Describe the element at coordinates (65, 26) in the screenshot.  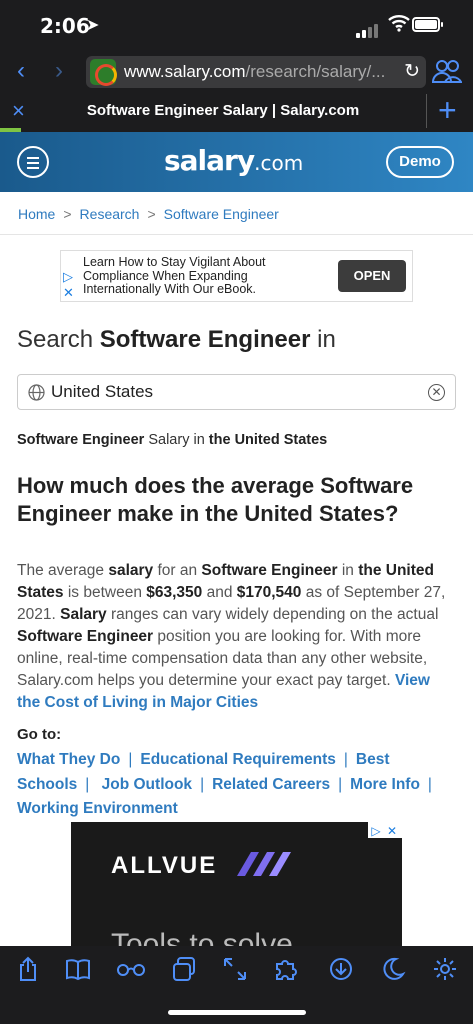
I see `status-time: 2:06` at that location.